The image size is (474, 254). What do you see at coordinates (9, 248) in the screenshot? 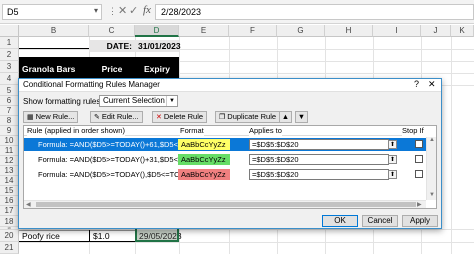
I see `row-header-21: 21` at bounding box center [9, 248].